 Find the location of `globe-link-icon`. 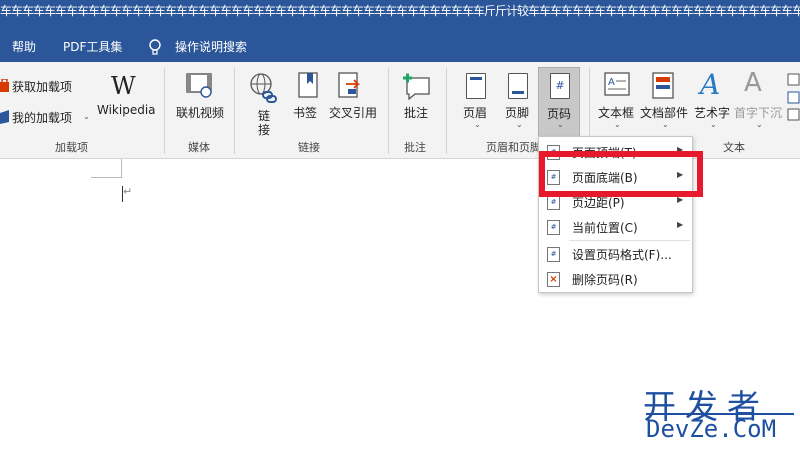

globe-link-icon is located at coordinates (263, 90).